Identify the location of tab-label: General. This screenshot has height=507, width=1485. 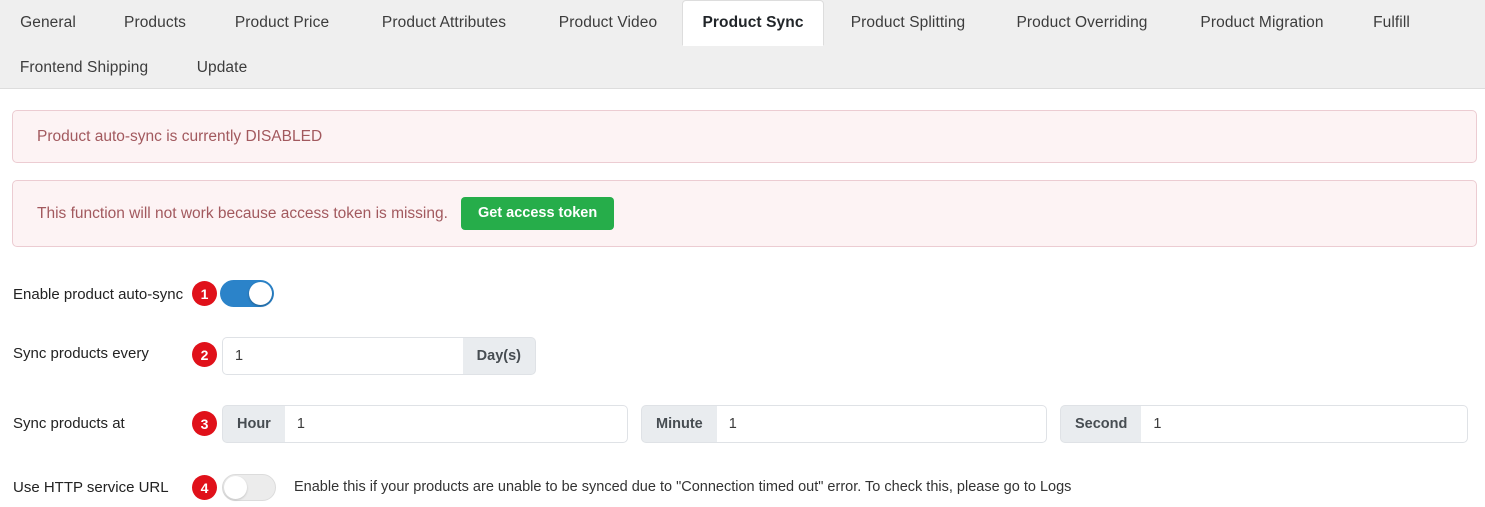
(48, 22).